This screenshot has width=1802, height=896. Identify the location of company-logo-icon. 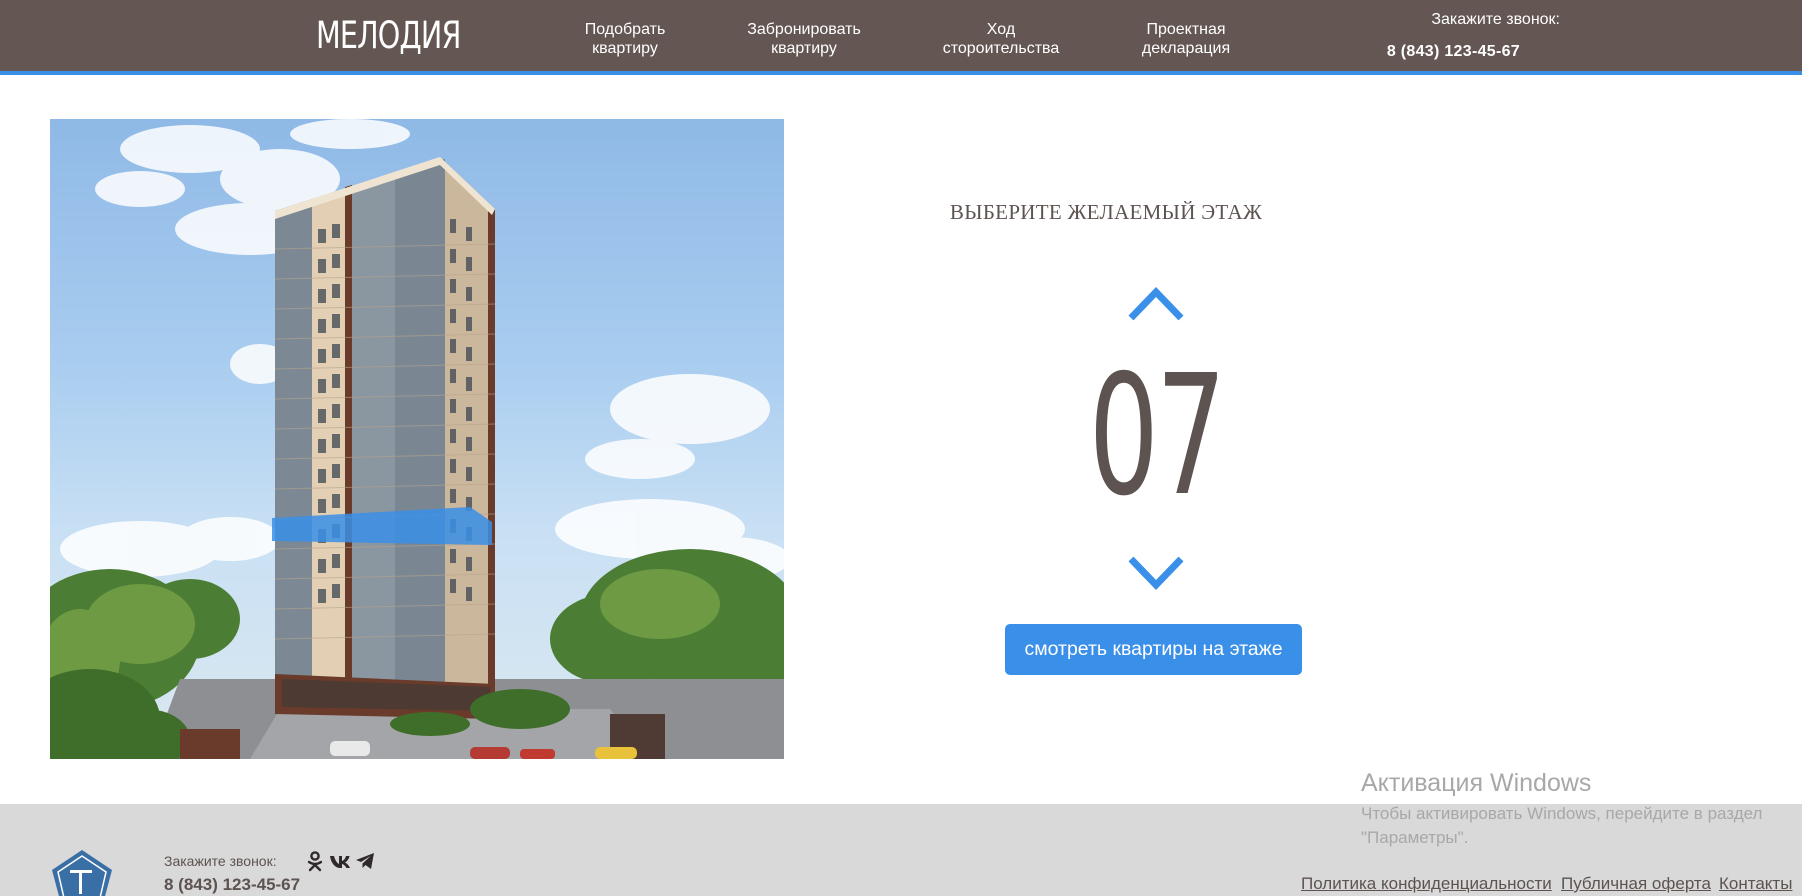
(82, 872).